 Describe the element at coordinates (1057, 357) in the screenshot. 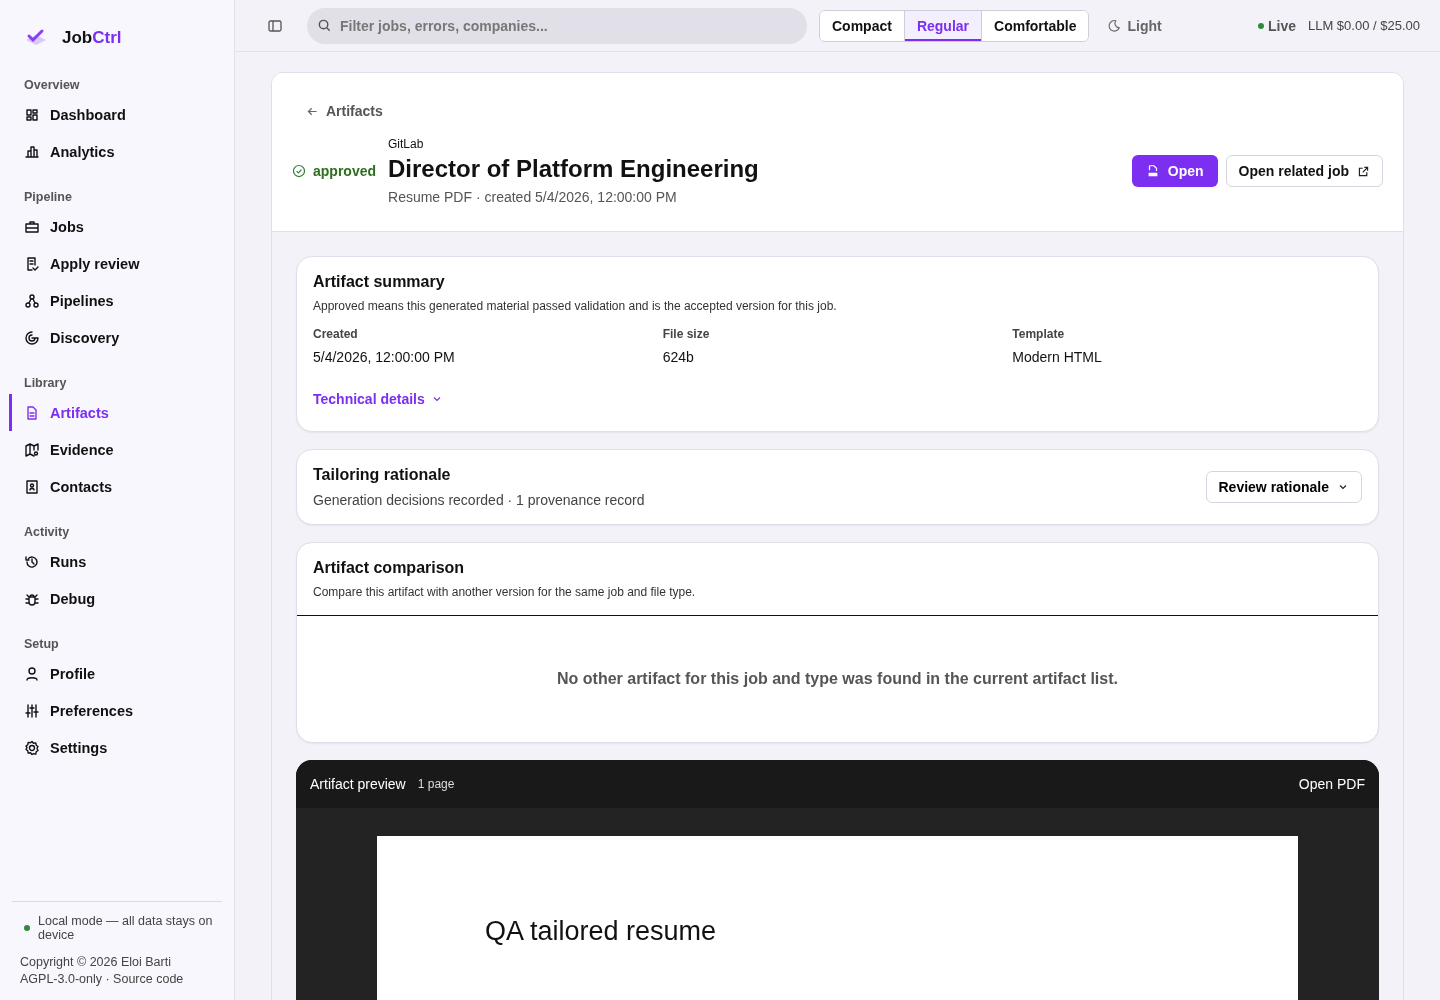

I see `field-value: Modern HTML` at that location.